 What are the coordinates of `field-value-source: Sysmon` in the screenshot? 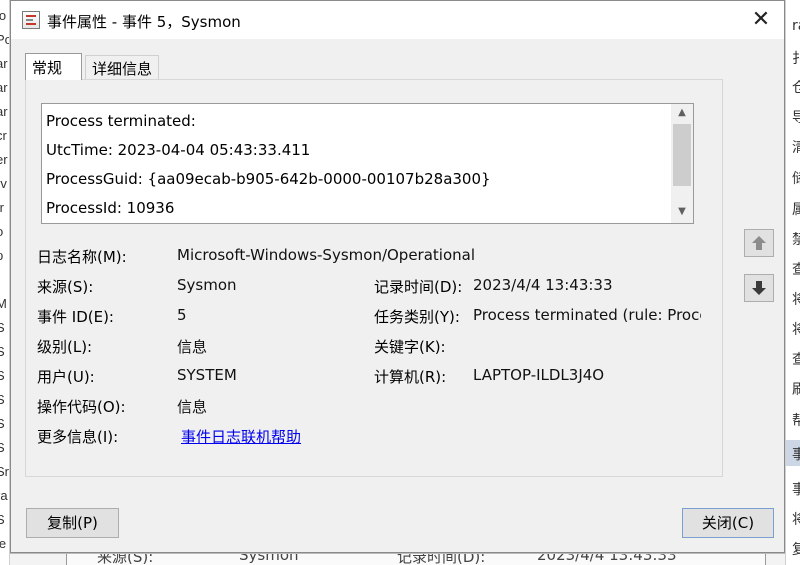 It's located at (207, 285).